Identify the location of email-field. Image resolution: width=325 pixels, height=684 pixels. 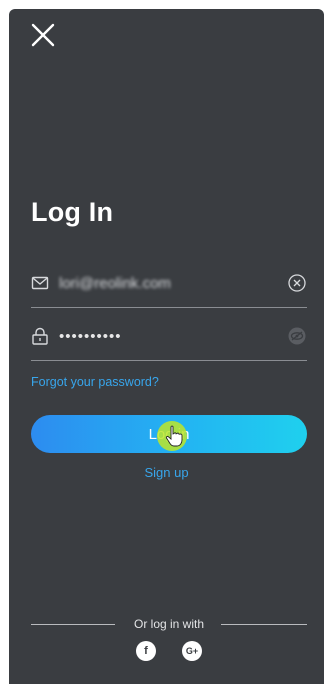
(169, 284).